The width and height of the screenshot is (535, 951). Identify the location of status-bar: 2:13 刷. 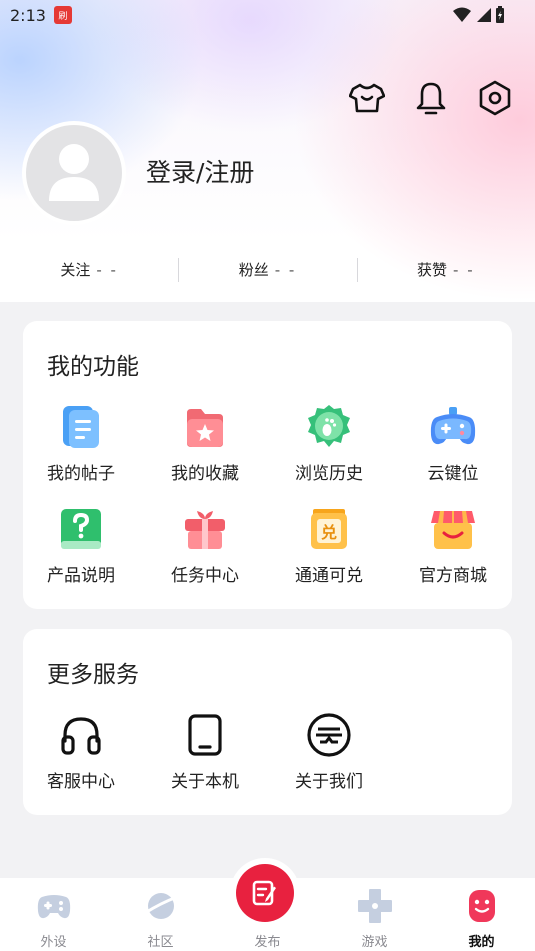
(267, 15).